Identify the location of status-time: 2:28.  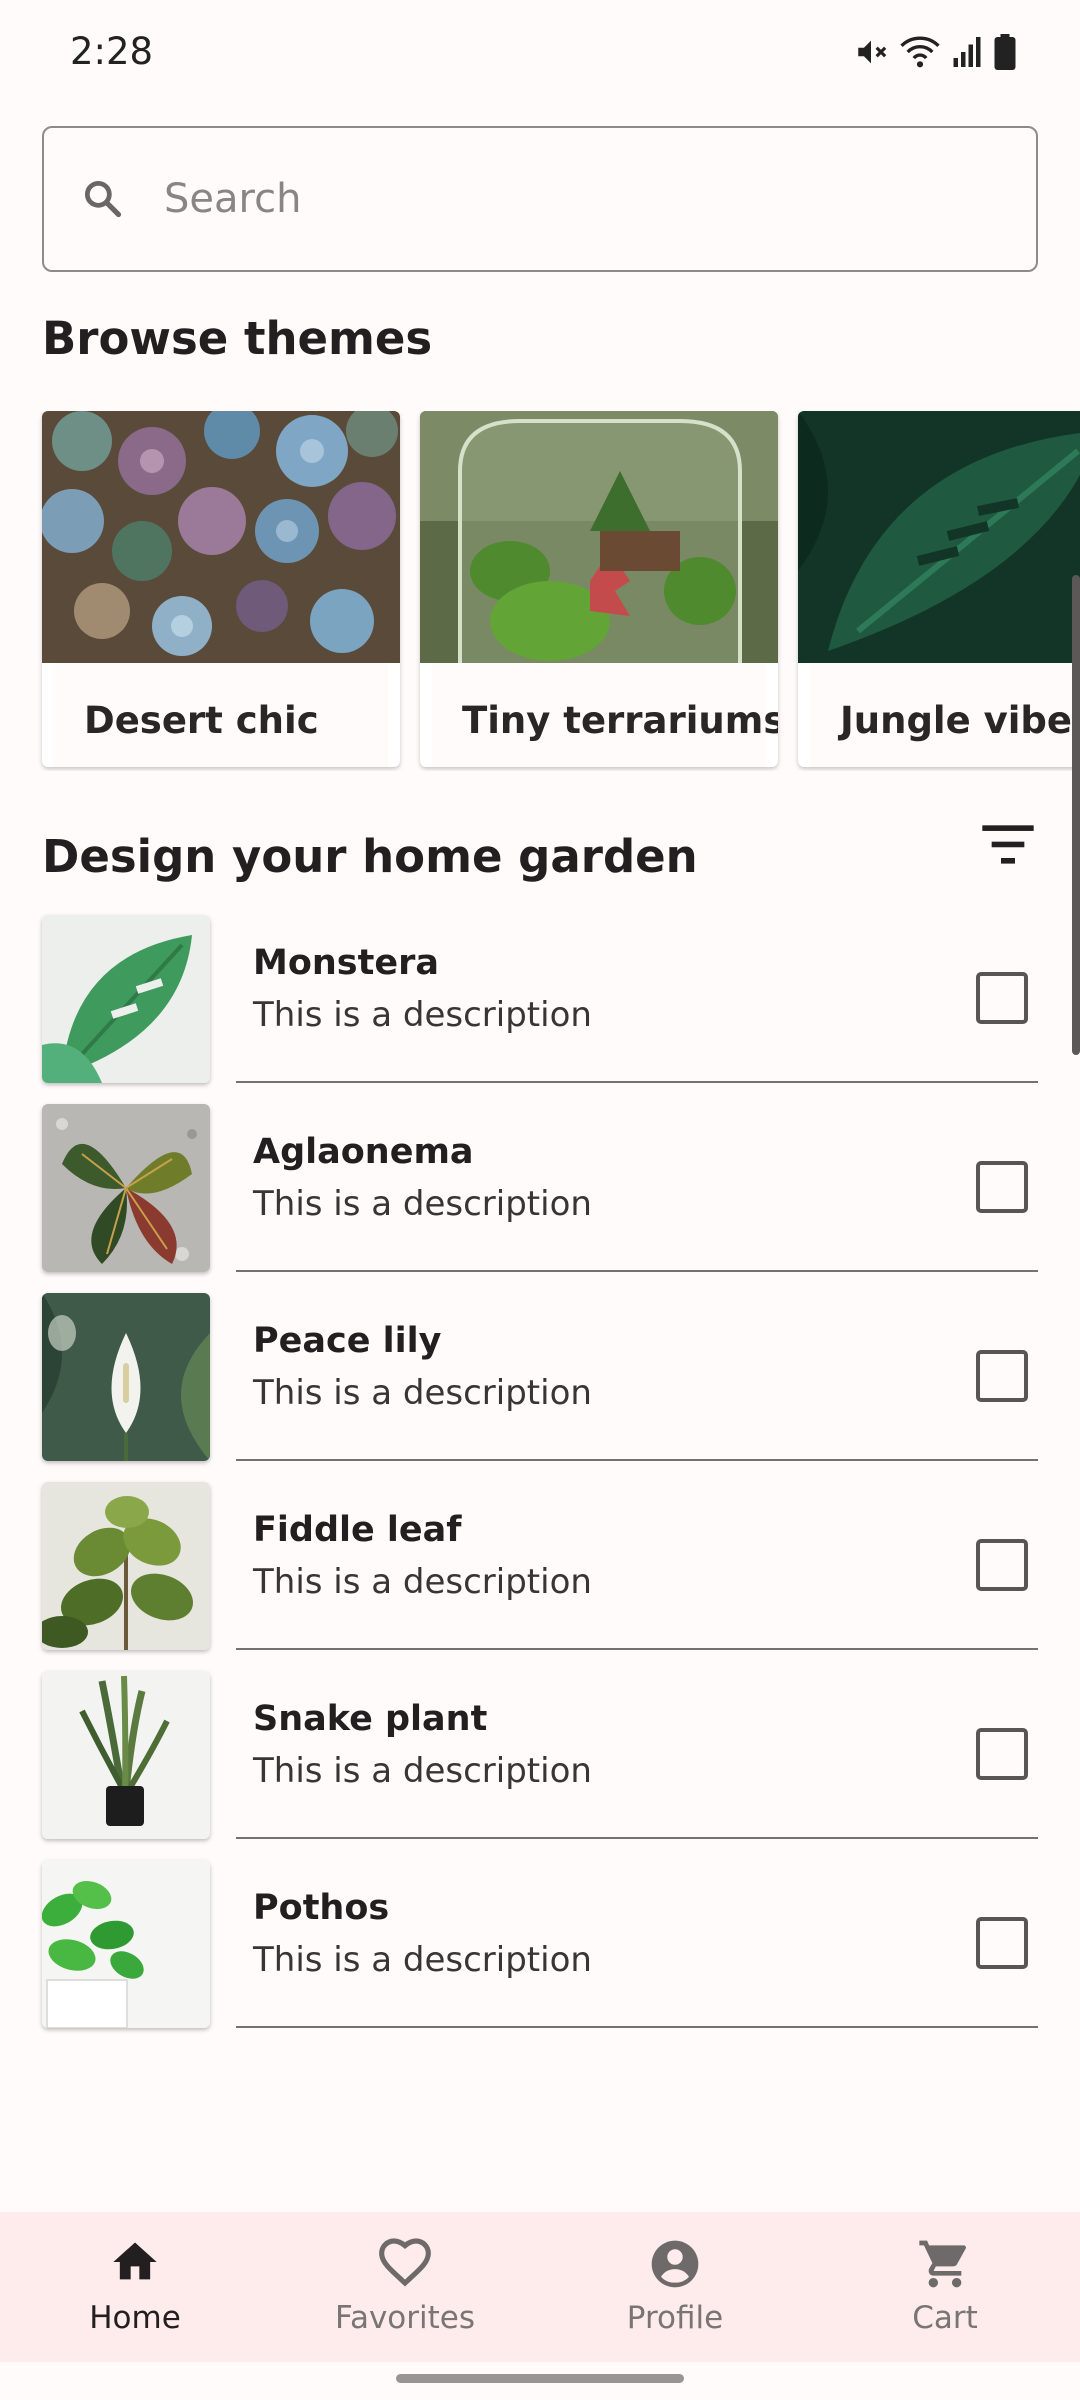
(112, 51).